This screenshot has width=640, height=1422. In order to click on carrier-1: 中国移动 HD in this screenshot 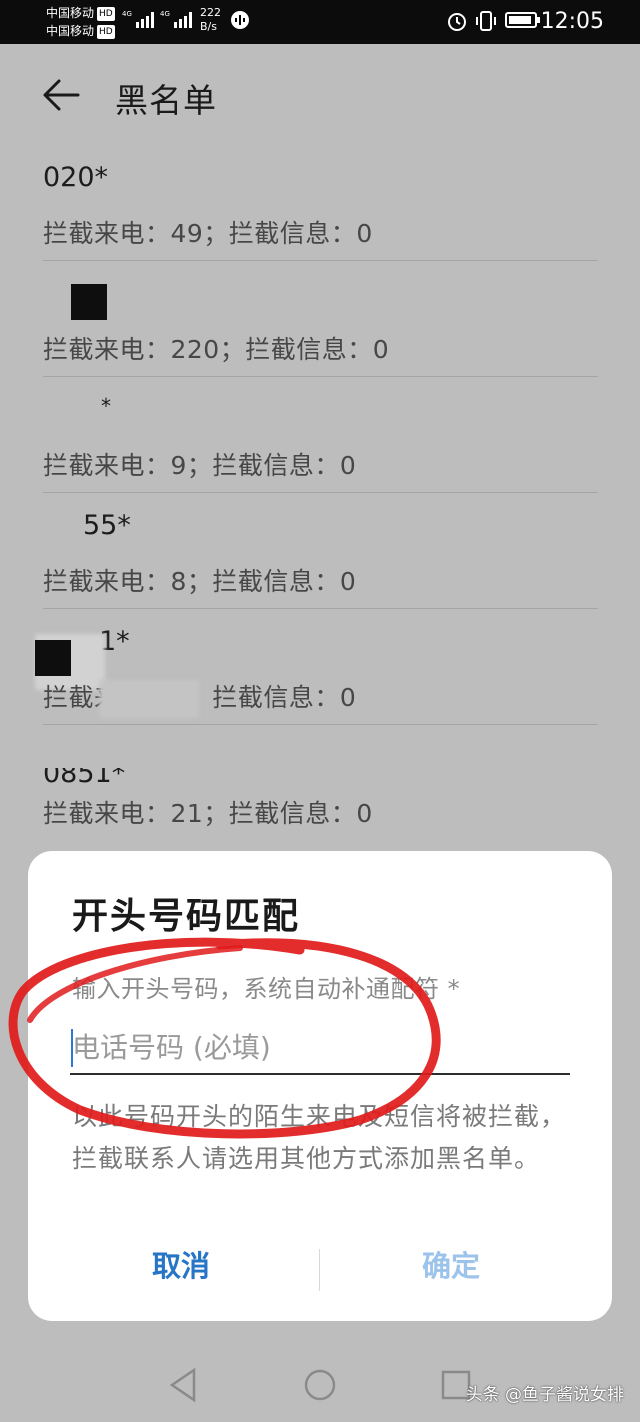, I will do `click(80, 13)`.